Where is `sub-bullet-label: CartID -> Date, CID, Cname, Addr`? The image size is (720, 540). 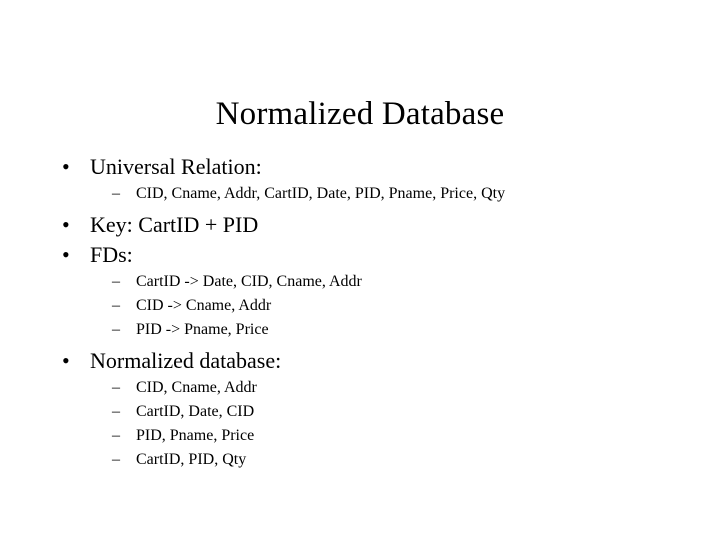
sub-bullet-label: CartID -> Date, CID, Cname, Addr is located at coordinates (249, 281).